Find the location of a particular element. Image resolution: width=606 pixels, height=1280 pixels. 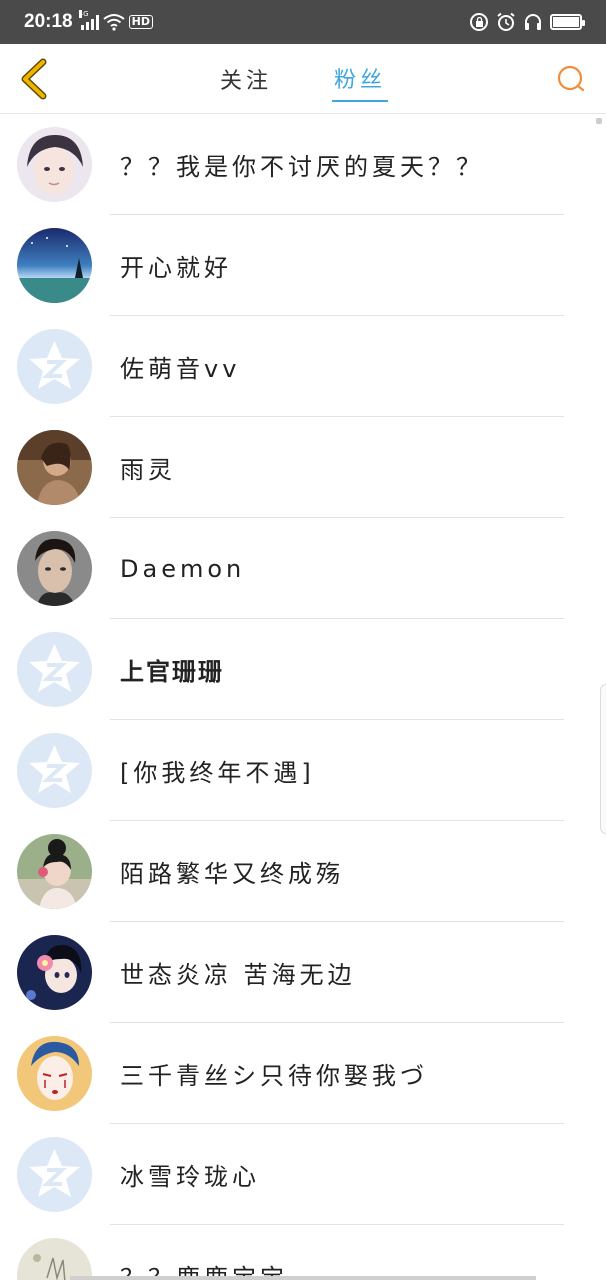

search-icon is located at coordinates (571, 78).